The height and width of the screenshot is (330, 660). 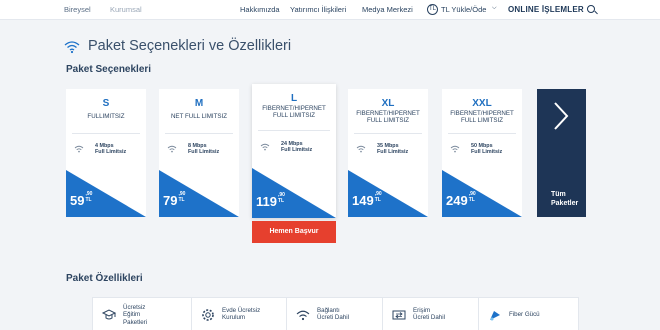 I want to click on package-speed: 24 Mbps Full Limitsiz, so click(x=296, y=147).